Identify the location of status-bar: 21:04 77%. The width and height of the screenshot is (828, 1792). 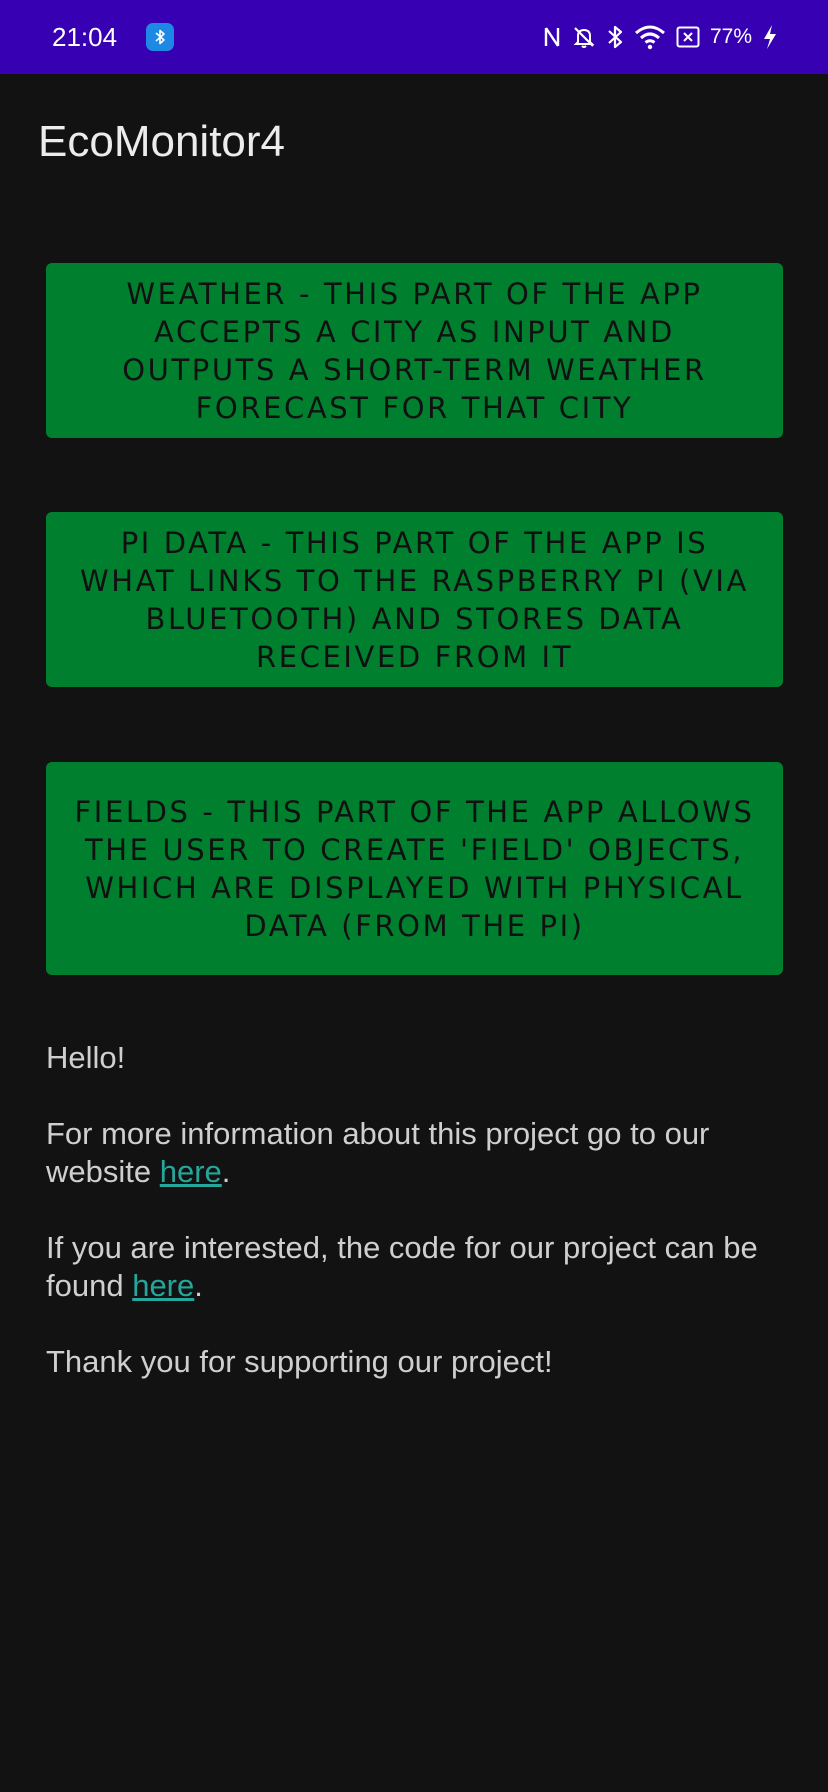
(414, 37).